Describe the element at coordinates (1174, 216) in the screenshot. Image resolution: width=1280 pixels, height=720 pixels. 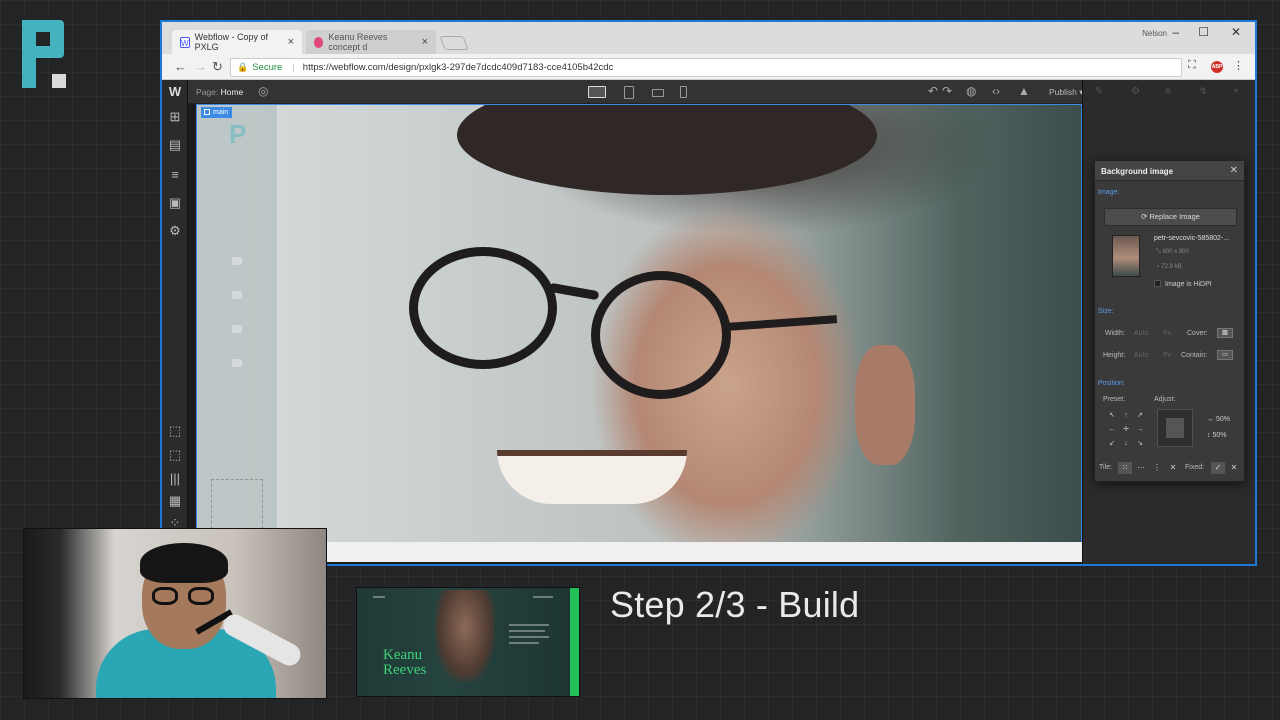
I see `replace-label: Replace Image` at that location.